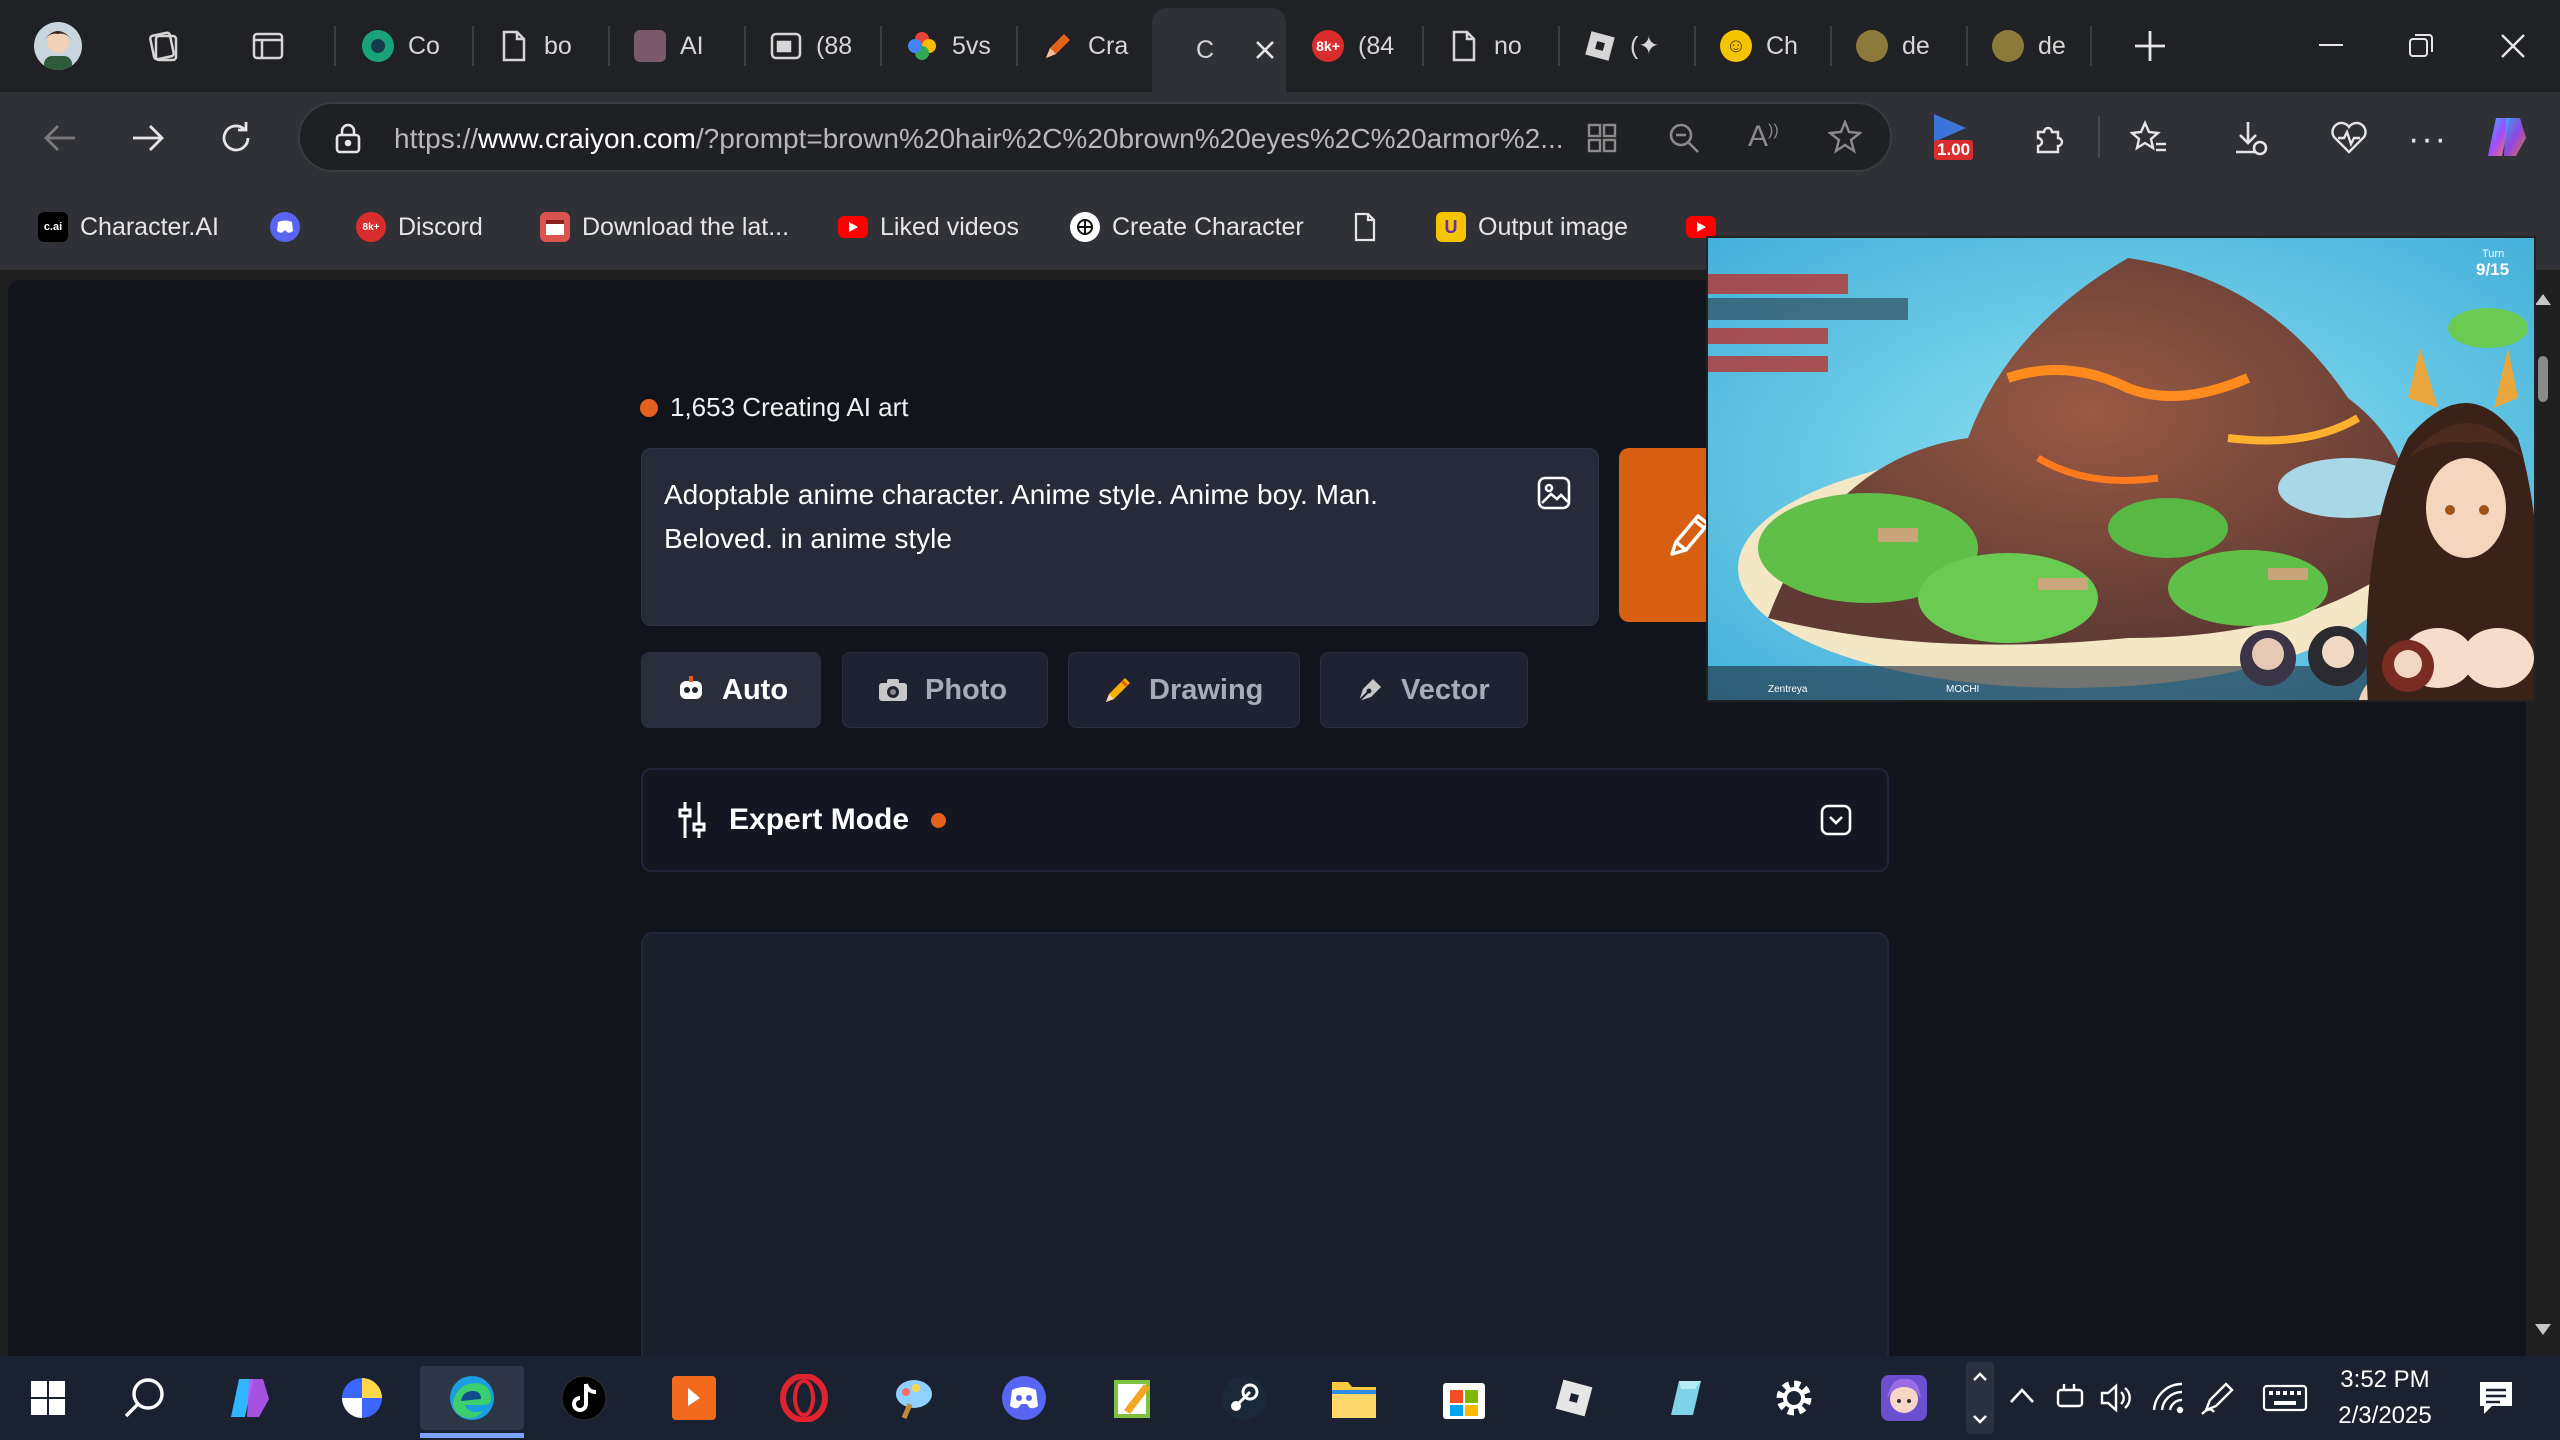 This screenshot has width=2560, height=1440. What do you see at coordinates (2507, 137) in the screenshot?
I see `copilot-icon` at bounding box center [2507, 137].